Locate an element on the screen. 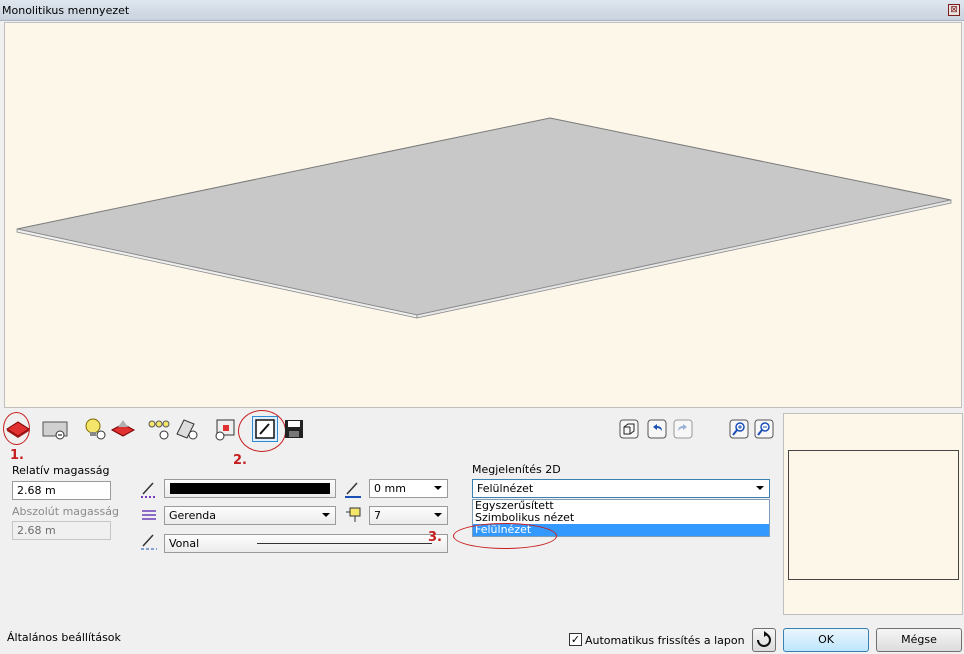 Image resolution: width=964 pixels, height=654 pixels. pen-color-icon is located at coordinates (149, 489).